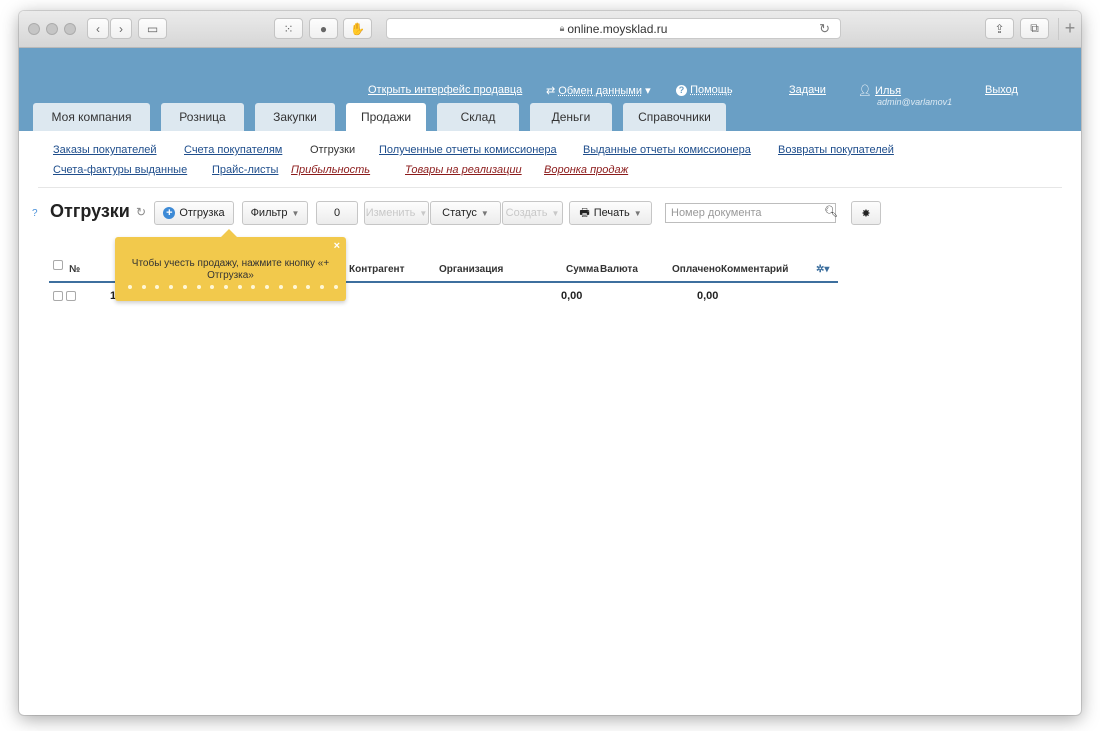  Describe the element at coordinates (1001, 90) in the screenshot. I see `logout-link: Выход` at that location.